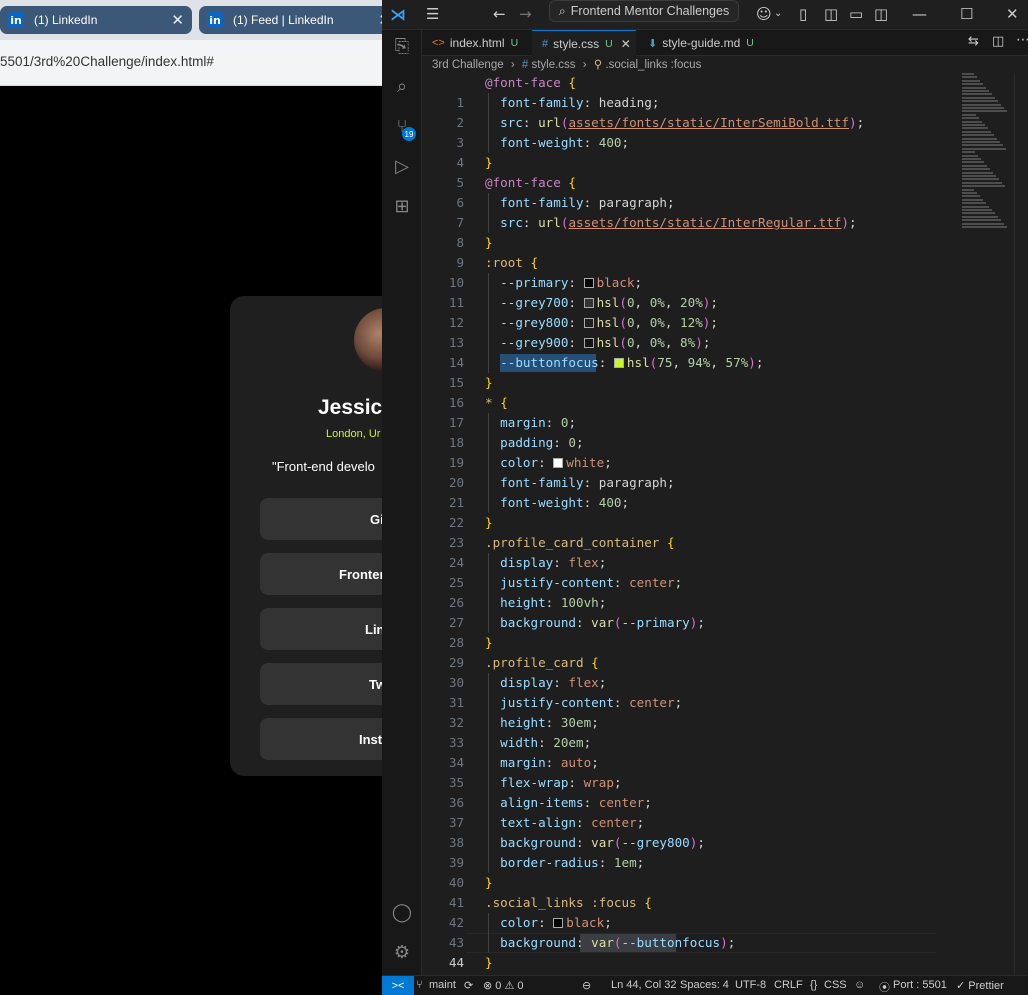 The width and height of the screenshot is (1028, 995). I want to click on code-line: * {, so click(496, 403).